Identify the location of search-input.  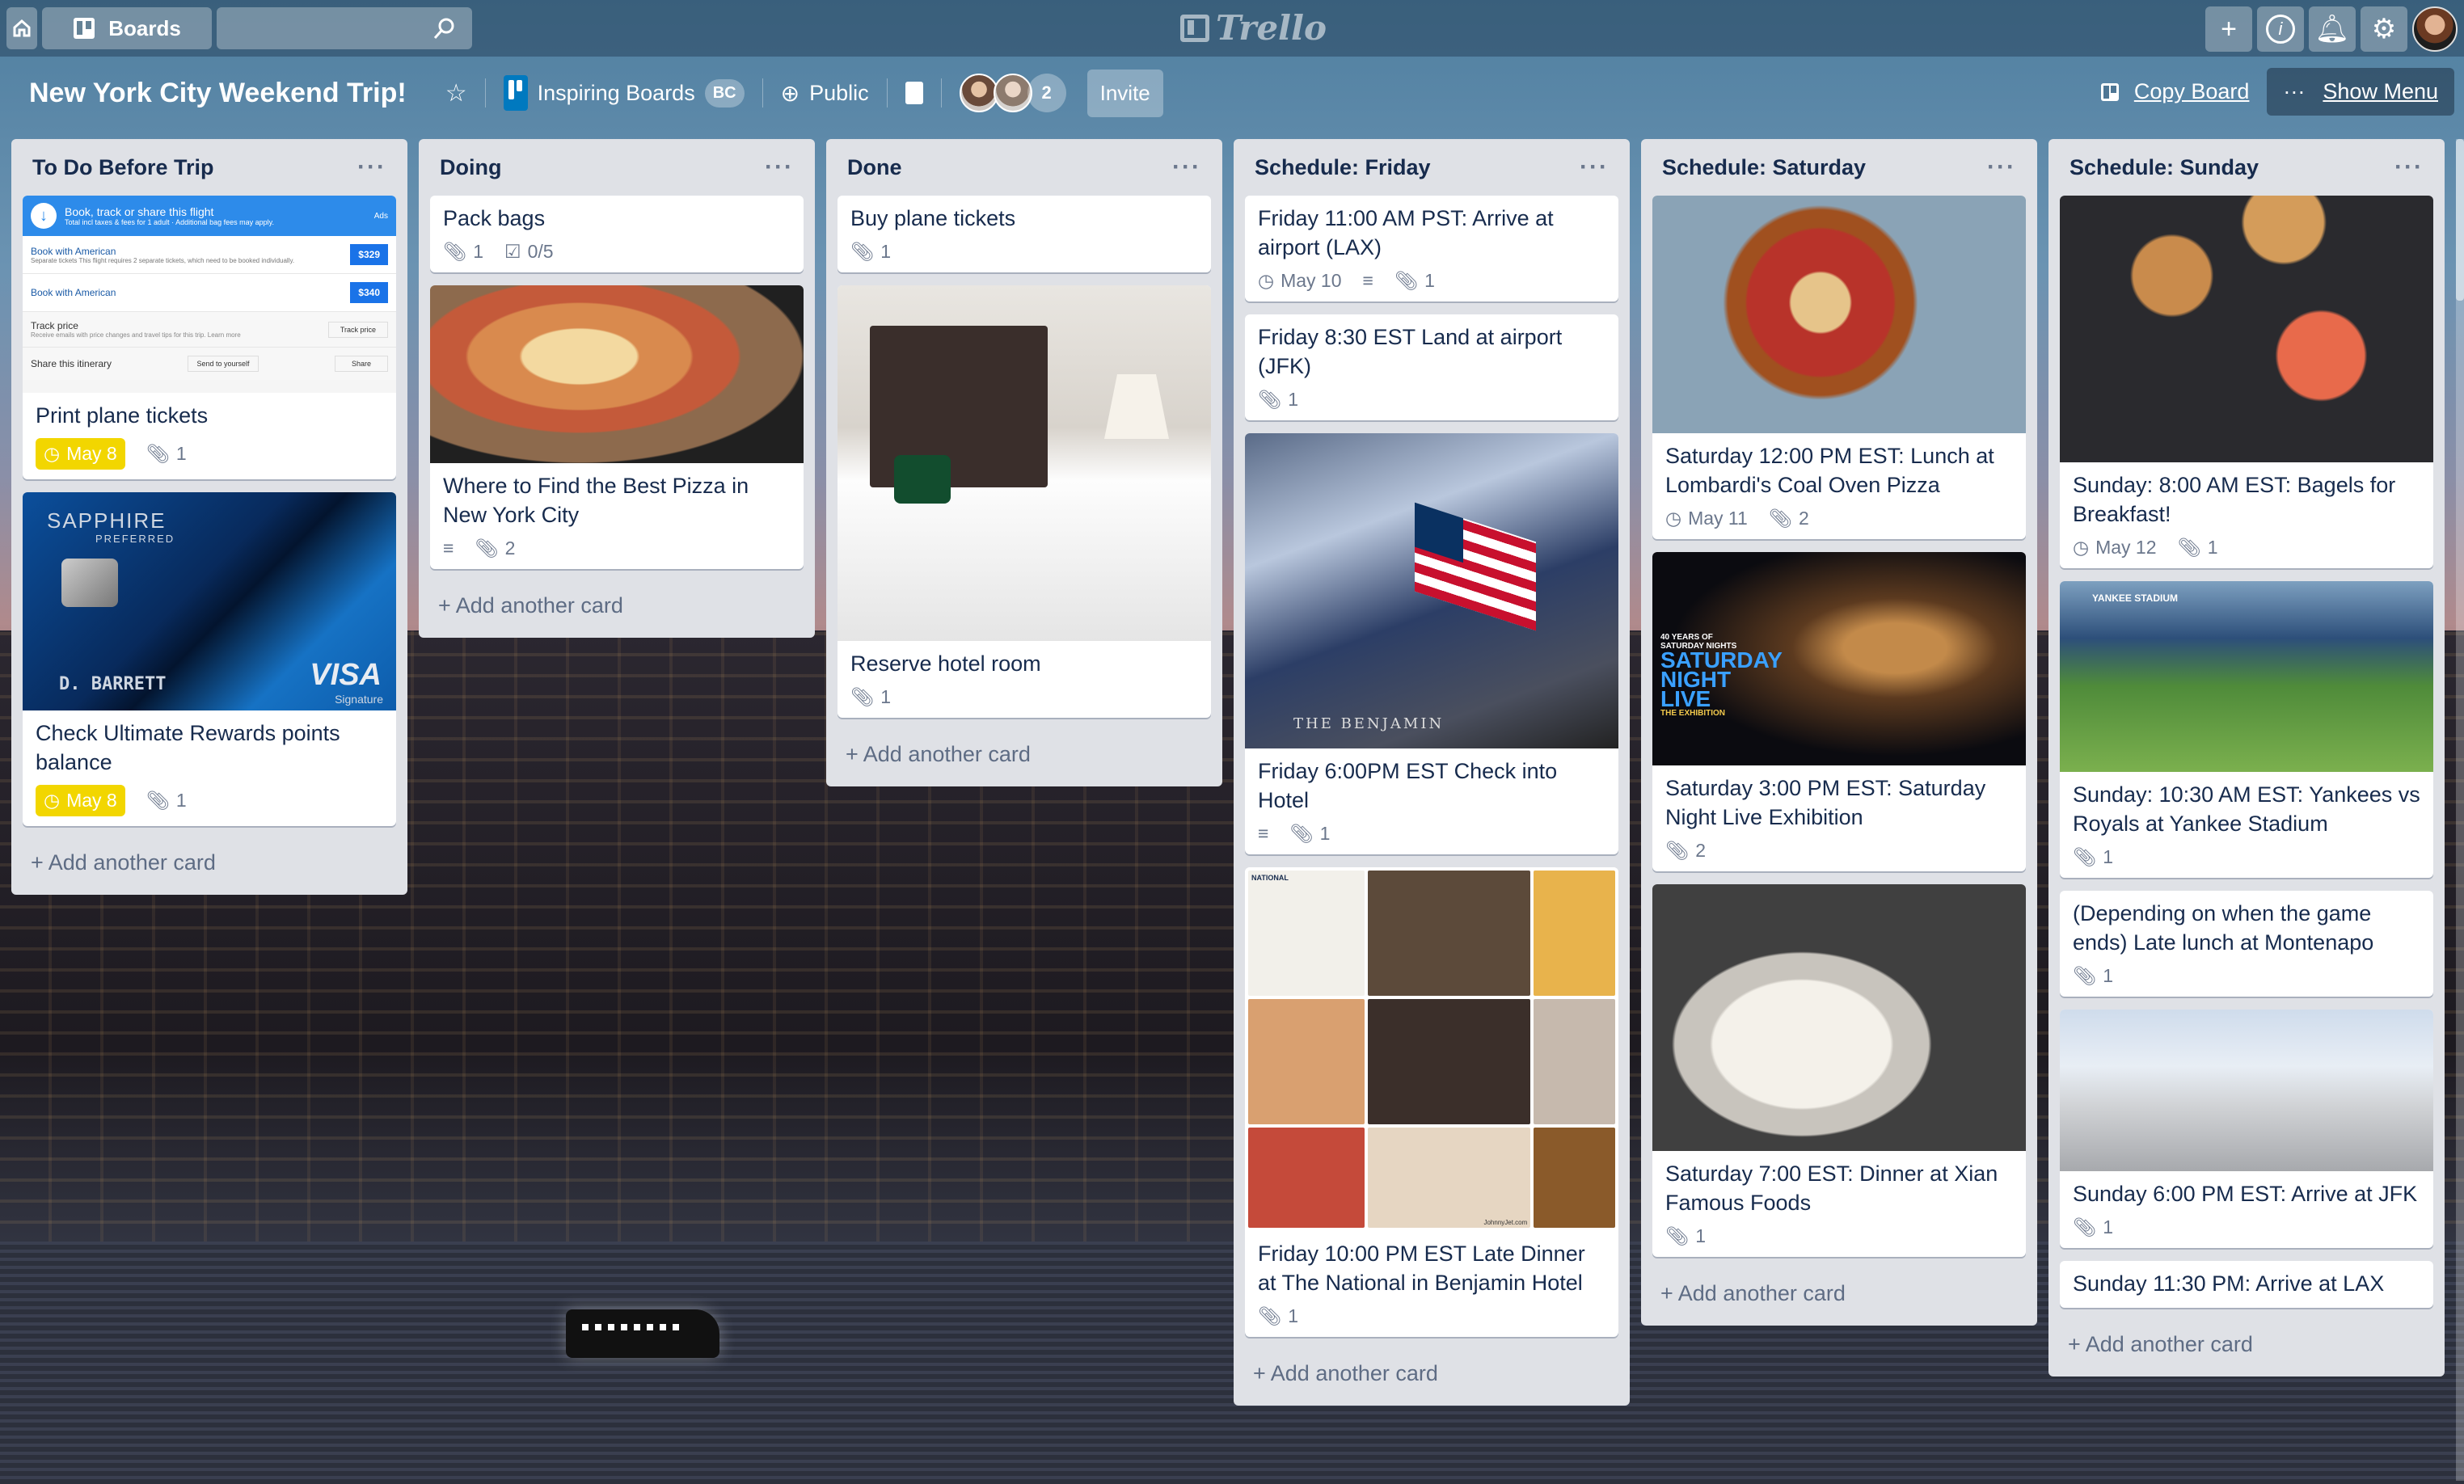
(345, 28).